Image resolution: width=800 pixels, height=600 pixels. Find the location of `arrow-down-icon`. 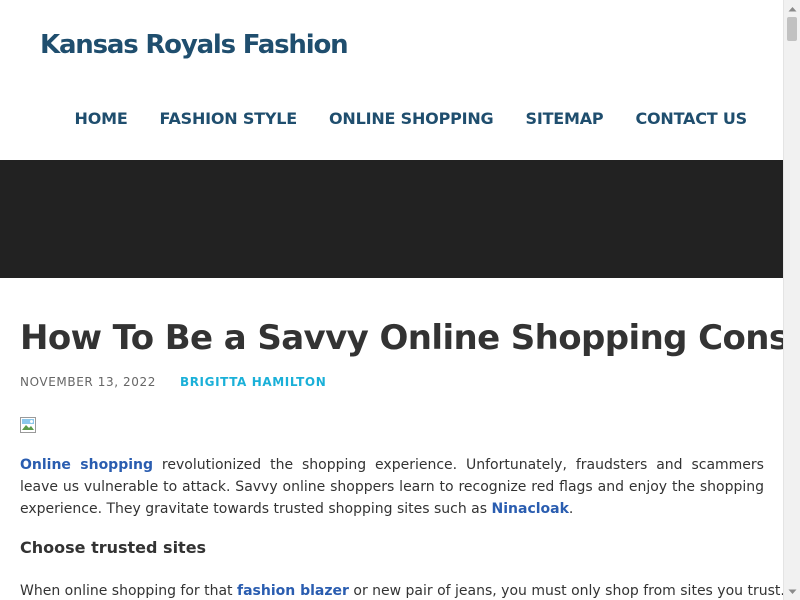

arrow-down-icon is located at coordinates (792, 591).